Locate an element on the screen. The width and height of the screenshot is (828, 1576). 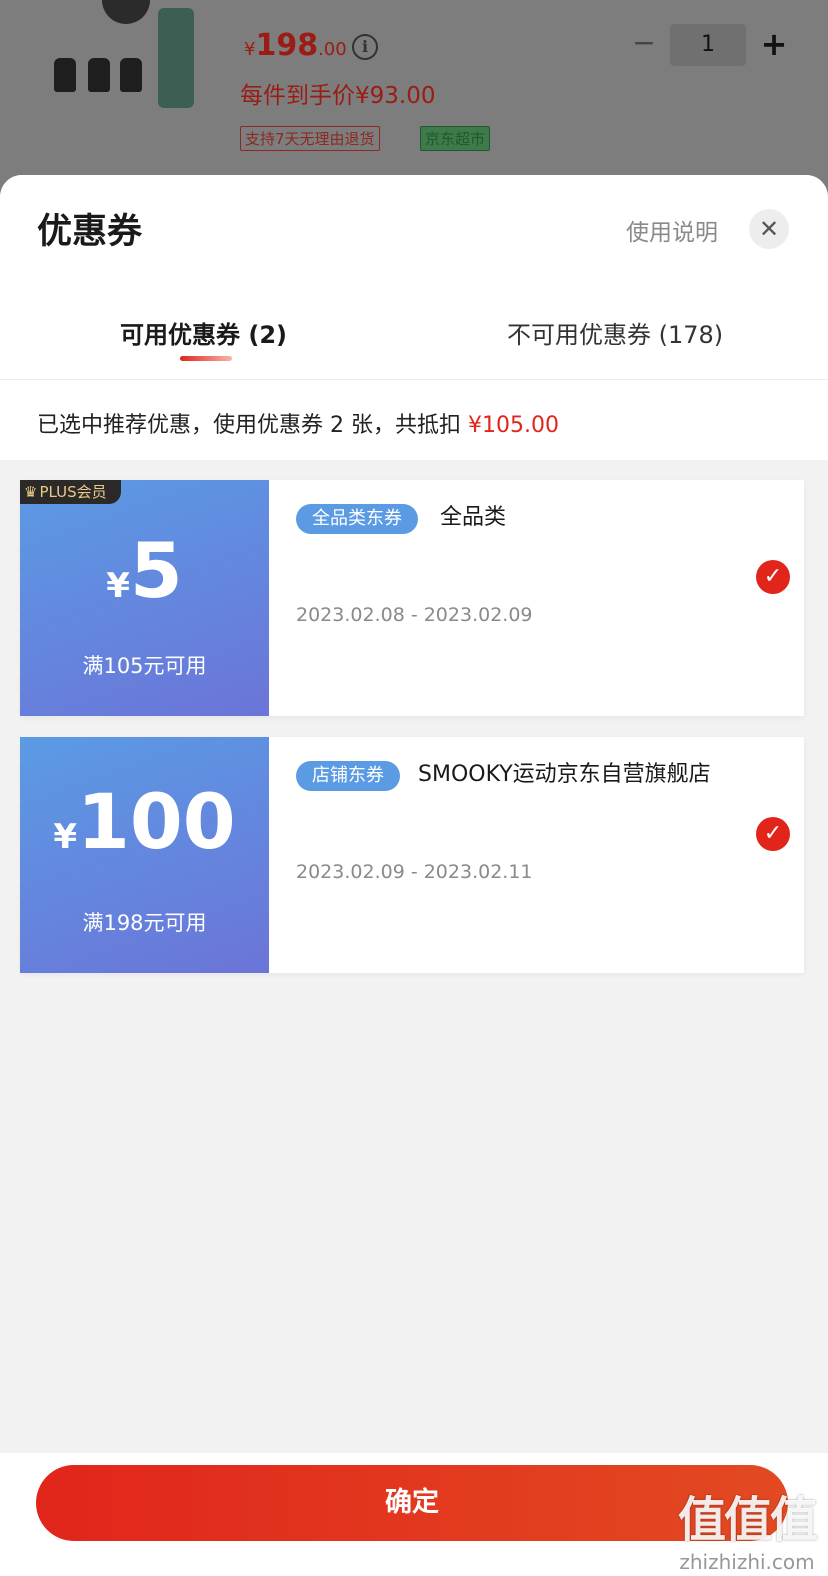
coupon-condition: 满105元可用 is located at coordinates (144, 666).